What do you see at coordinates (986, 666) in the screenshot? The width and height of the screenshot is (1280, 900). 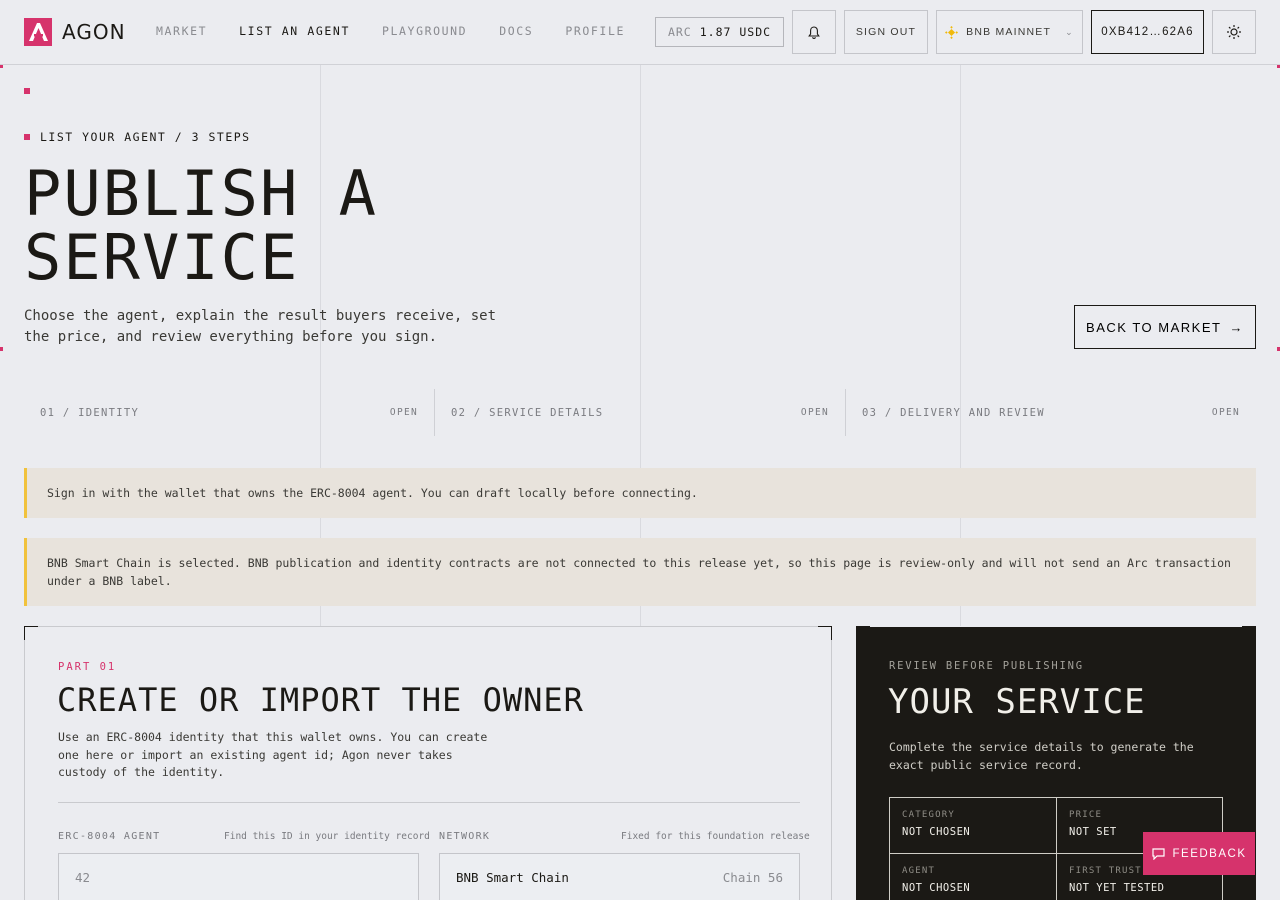 I see `review-eyebrow: REVIEW BEFORE PUBLISHING` at bounding box center [986, 666].